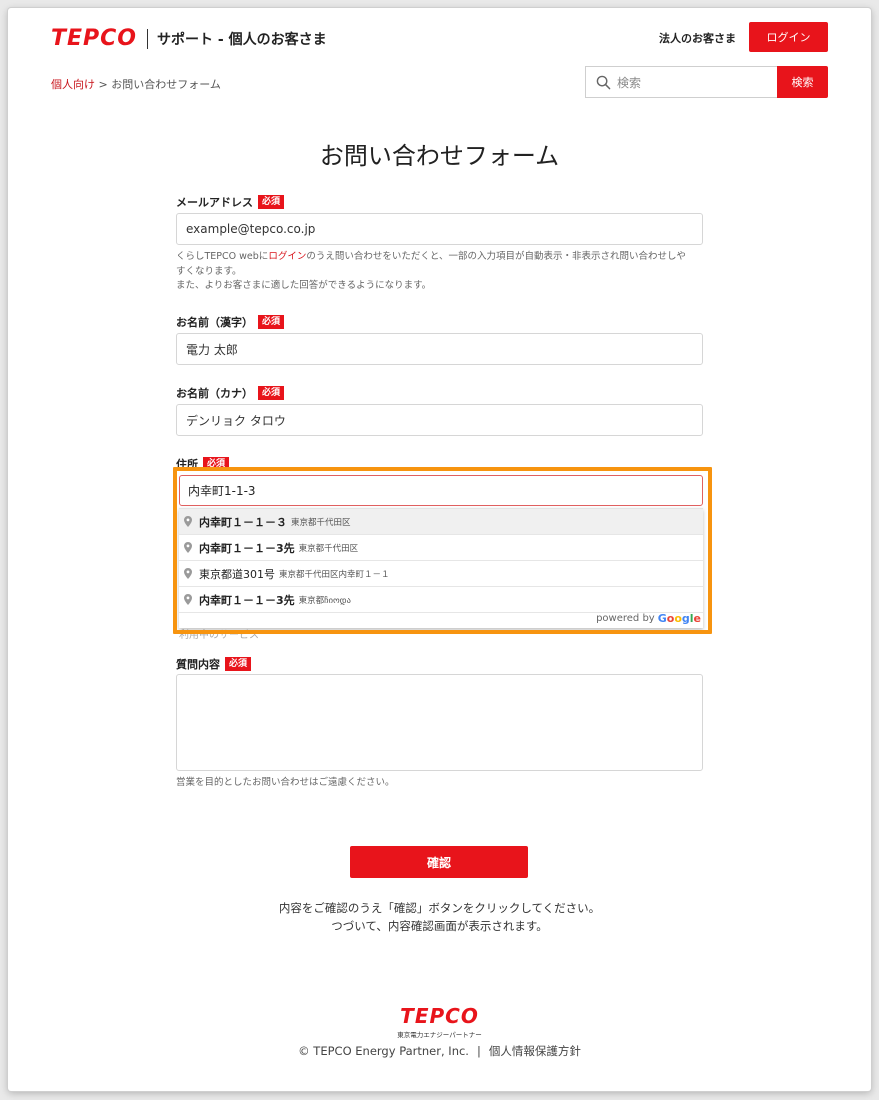 This screenshot has height=1100, width=879. Describe the element at coordinates (439, 420) in the screenshot. I see `name-kana-field: デンリョク タロウ` at that location.